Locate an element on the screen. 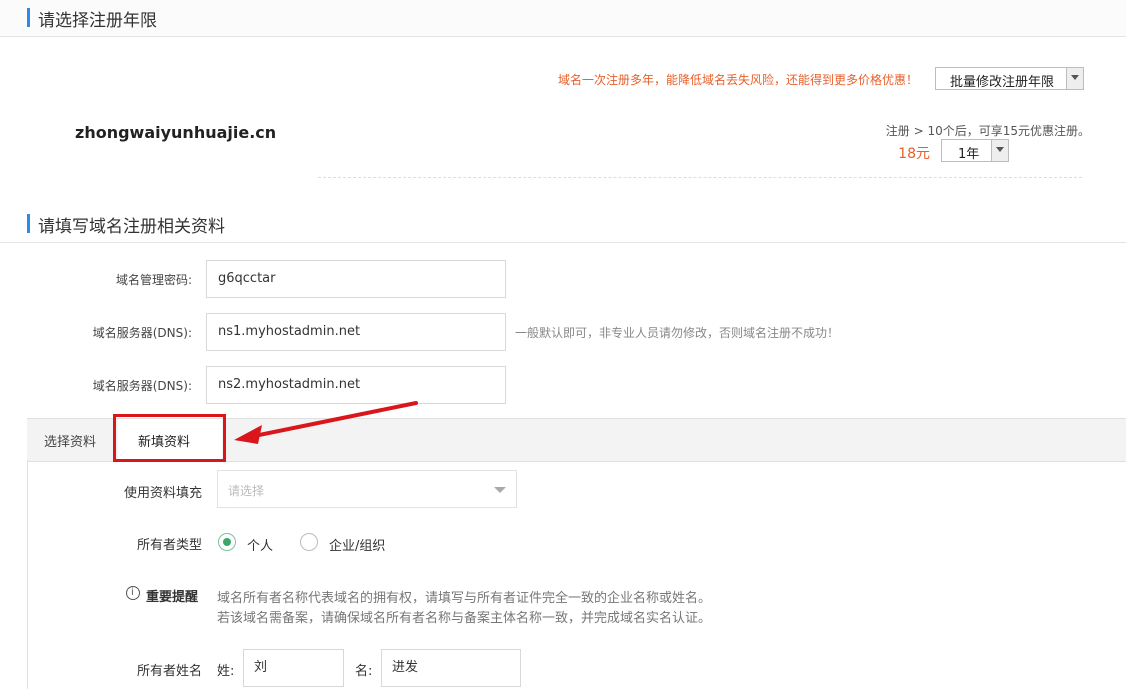 The image size is (1126, 689). batch-year-select-label: 批量修改注册年限 is located at coordinates (1002, 82).